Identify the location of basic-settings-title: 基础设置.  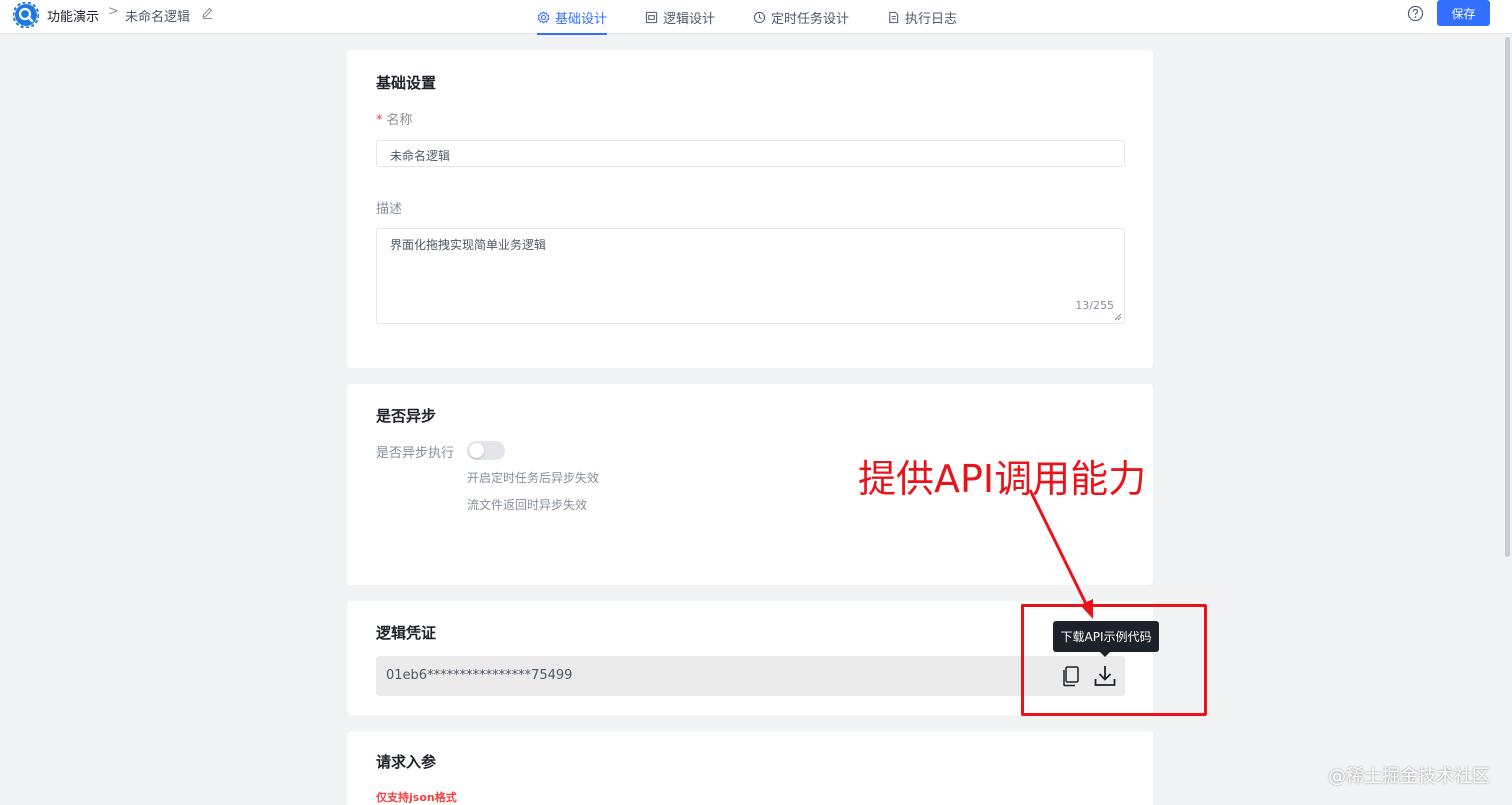
(406, 83).